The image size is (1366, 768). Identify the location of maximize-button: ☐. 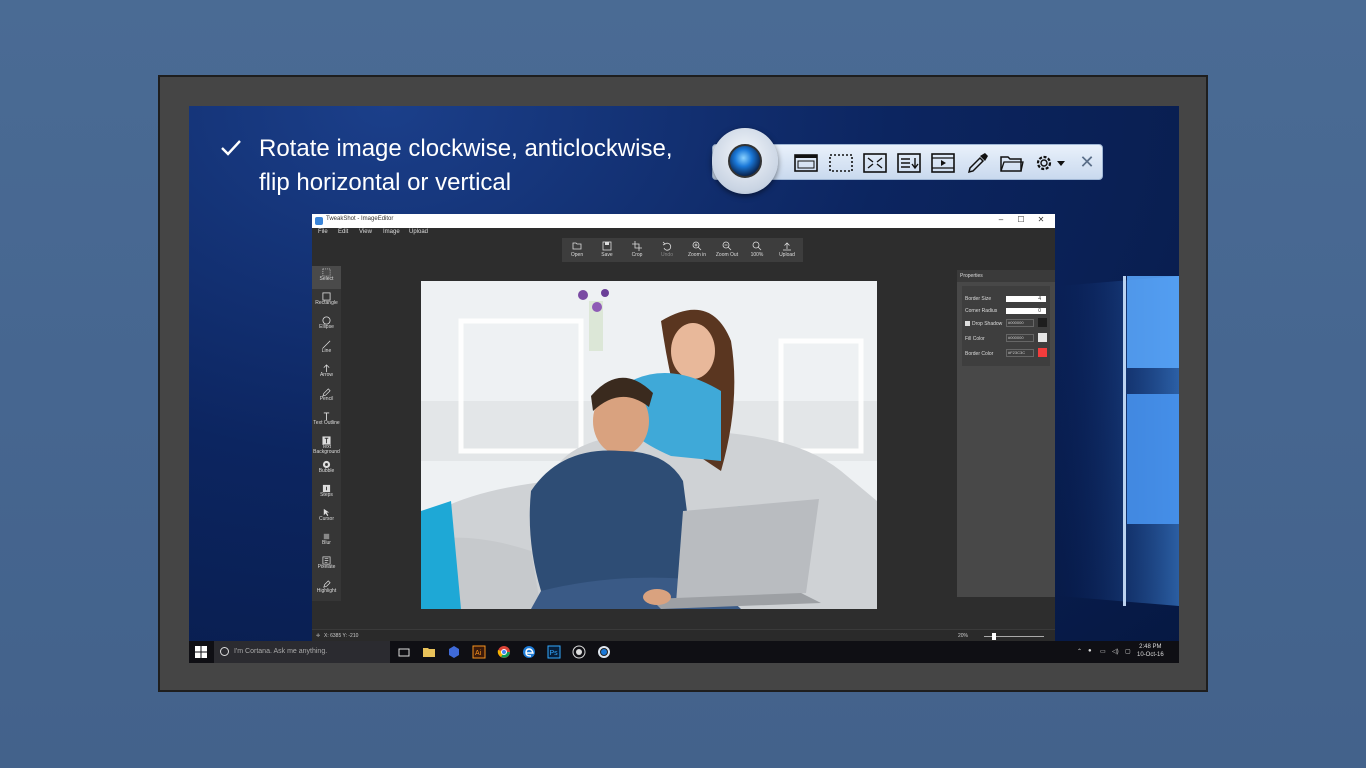
(1021, 219).